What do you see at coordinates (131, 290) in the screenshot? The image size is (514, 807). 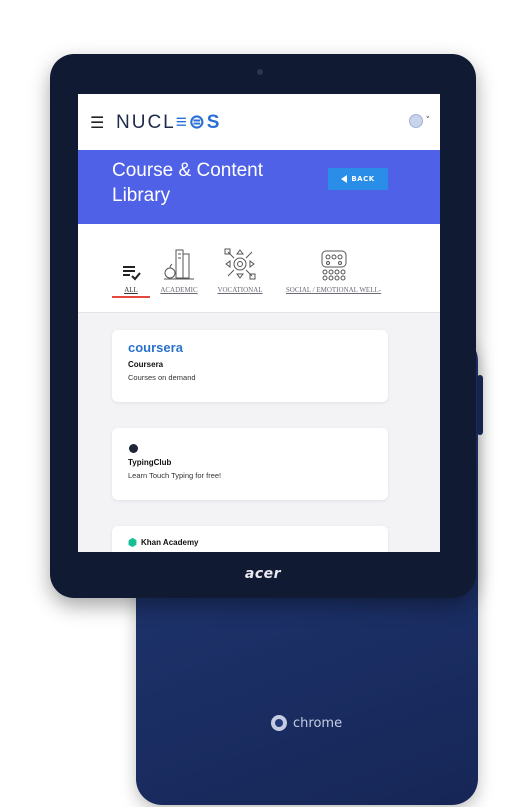 I see `tab-all-label: ALL` at bounding box center [131, 290].